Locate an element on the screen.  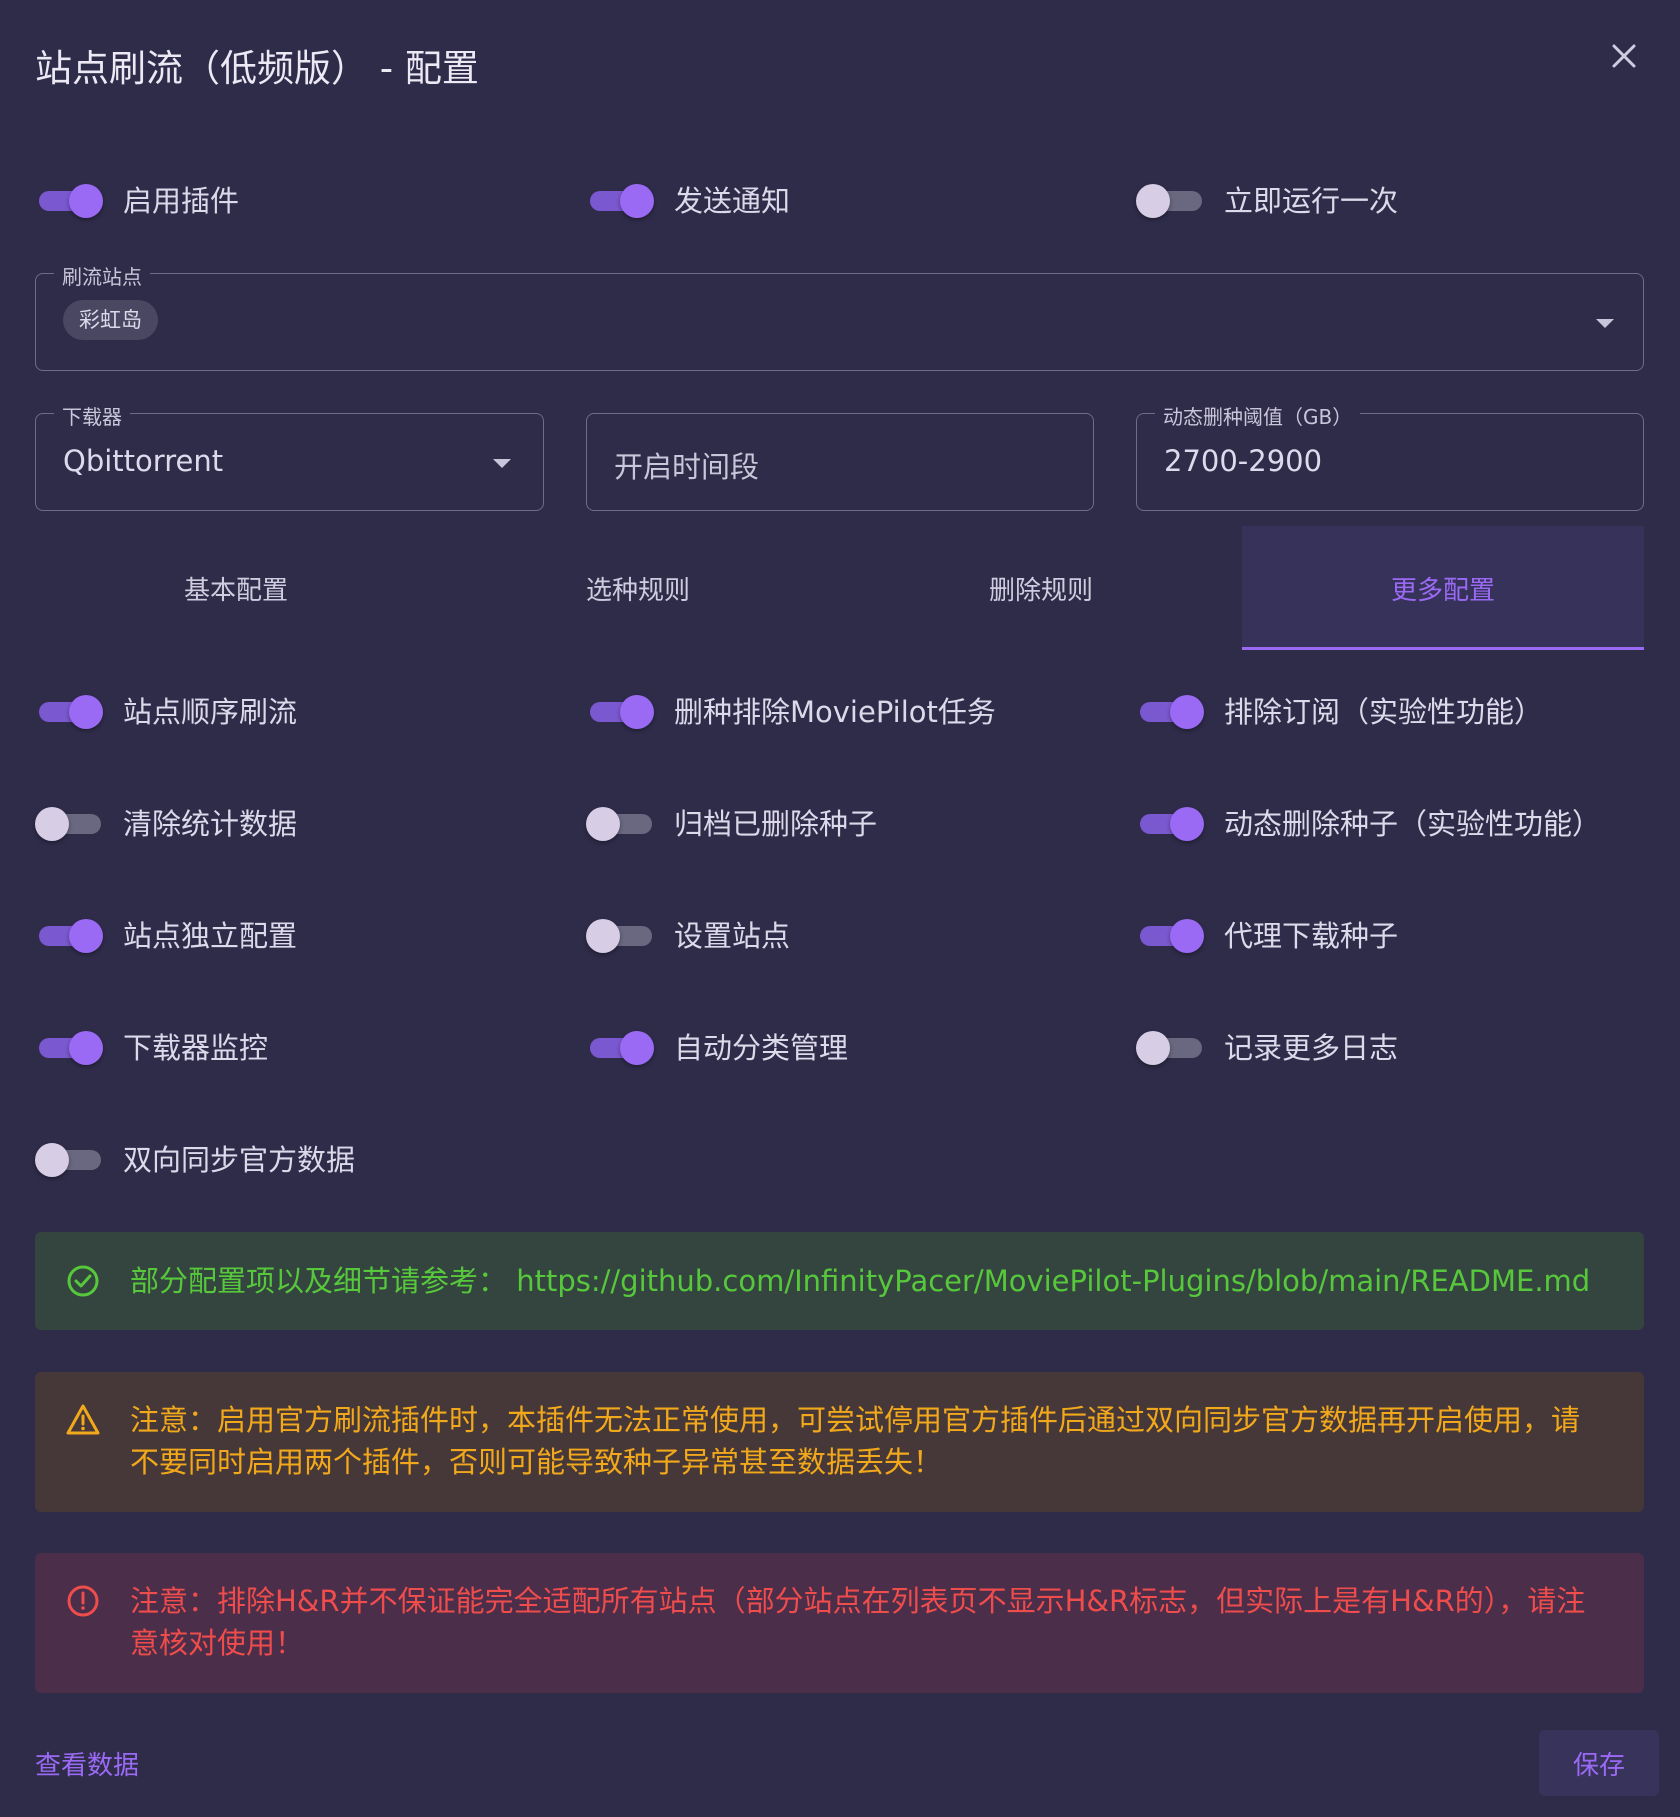
switch-label: 发送通知 is located at coordinates (732, 201).